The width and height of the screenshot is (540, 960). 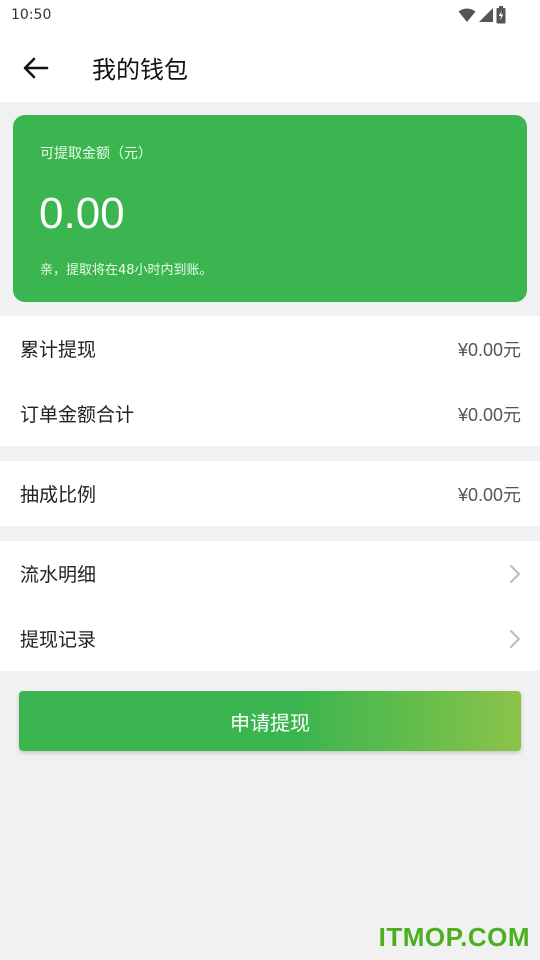 What do you see at coordinates (270, 638) in the screenshot?
I see `link-row-withdrawal-records: 提现记录` at bounding box center [270, 638].